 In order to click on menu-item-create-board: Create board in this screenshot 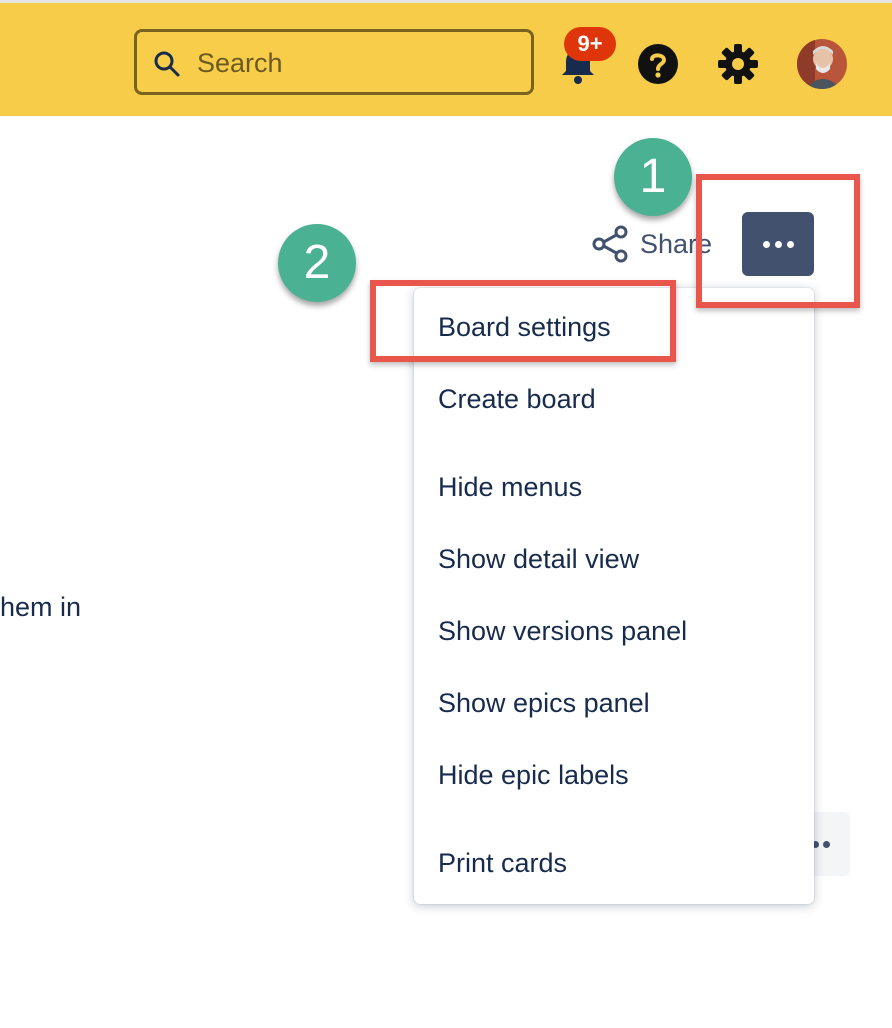, I will do `click(517, 399)`.